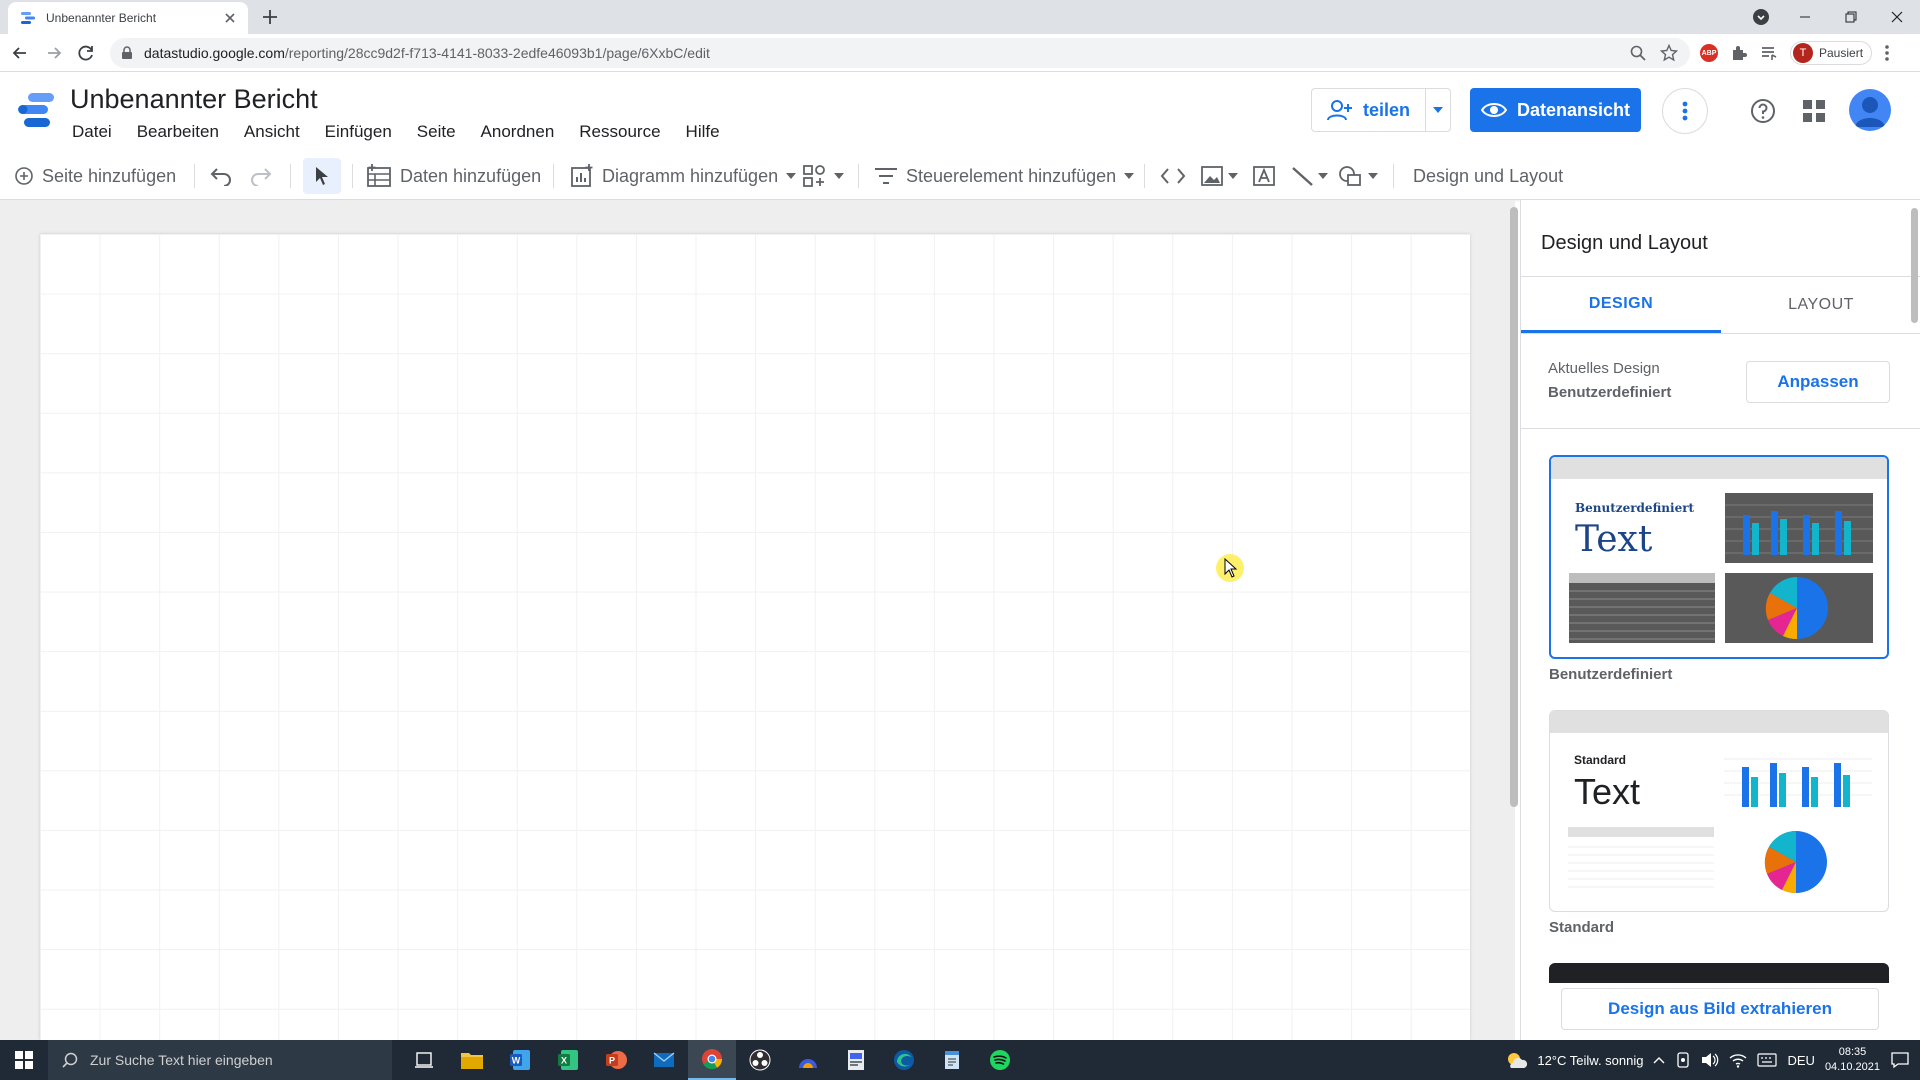 The image size is (1920, 1080). What do you see at coordinates (1516, 1060) in the screenshot?
I see `weather-sun-cloud-icon` at bounding box center [1516, 1060].